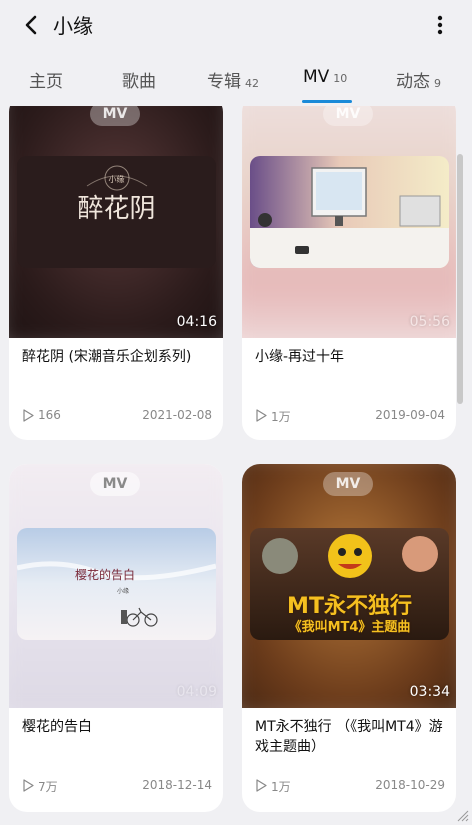 The height and width of the screenshot is (825, 472). Describe the element at coordinates (349, 737) in the screenshot. I see `mv-title: MT永不独行 （《我叫MT4》游戏主题曲）` at that location.